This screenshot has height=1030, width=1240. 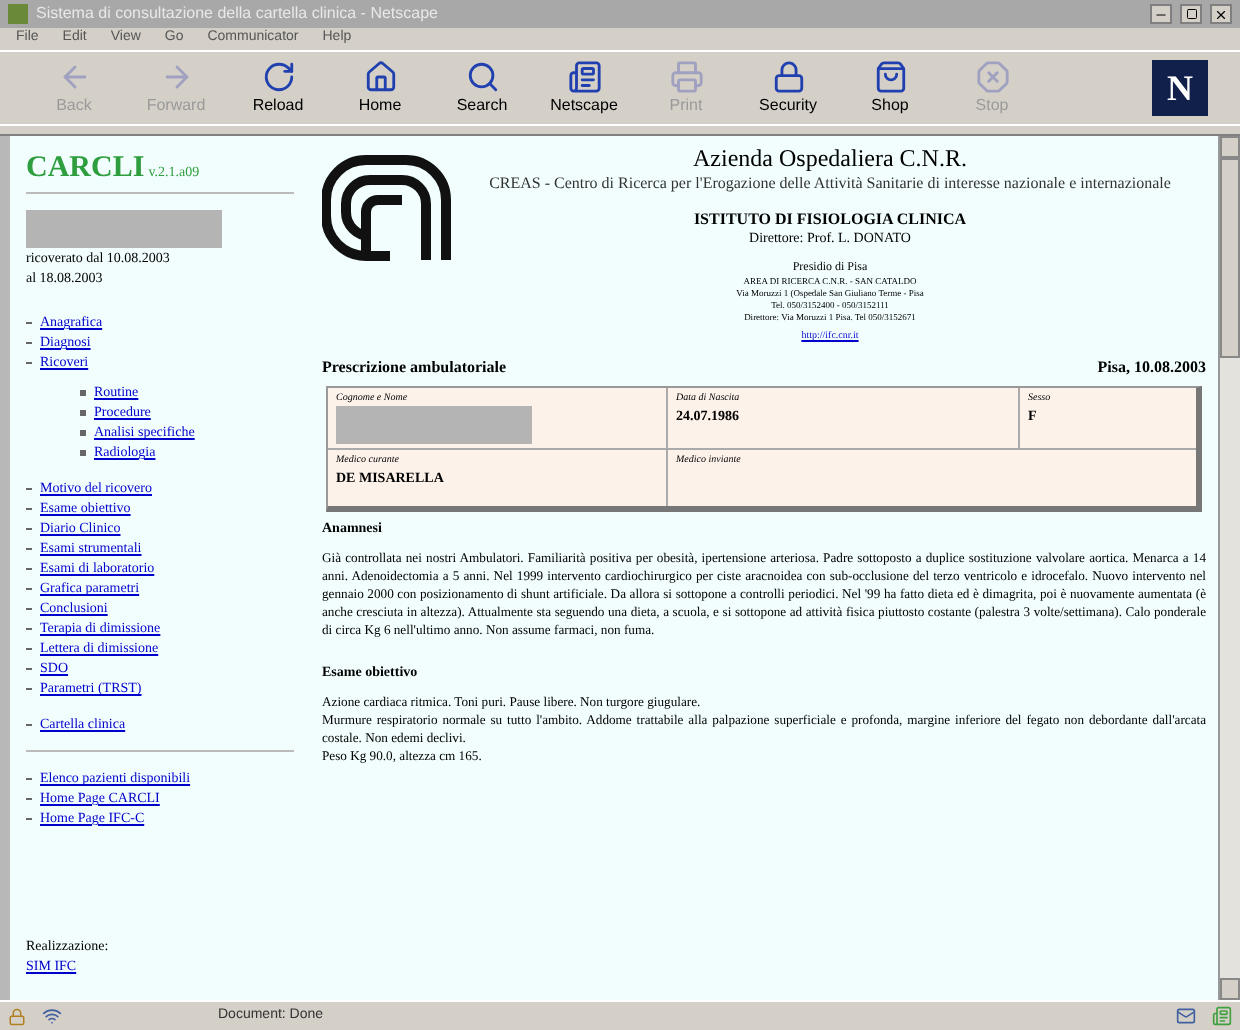 I want to click on toolbar-button: Reload, so click(x=278, y=88).